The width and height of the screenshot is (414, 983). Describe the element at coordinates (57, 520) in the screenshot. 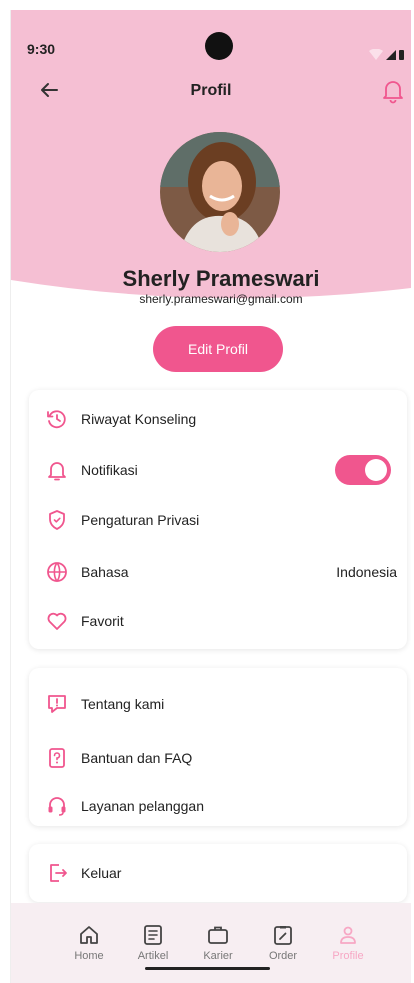

I see `shield-icon` at that location.